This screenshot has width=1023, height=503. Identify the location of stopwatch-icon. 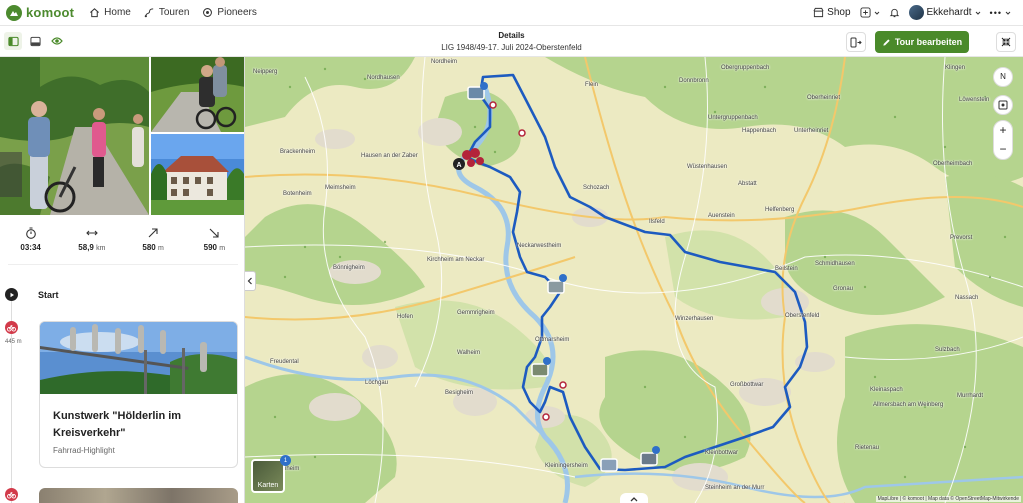
(30, 233).